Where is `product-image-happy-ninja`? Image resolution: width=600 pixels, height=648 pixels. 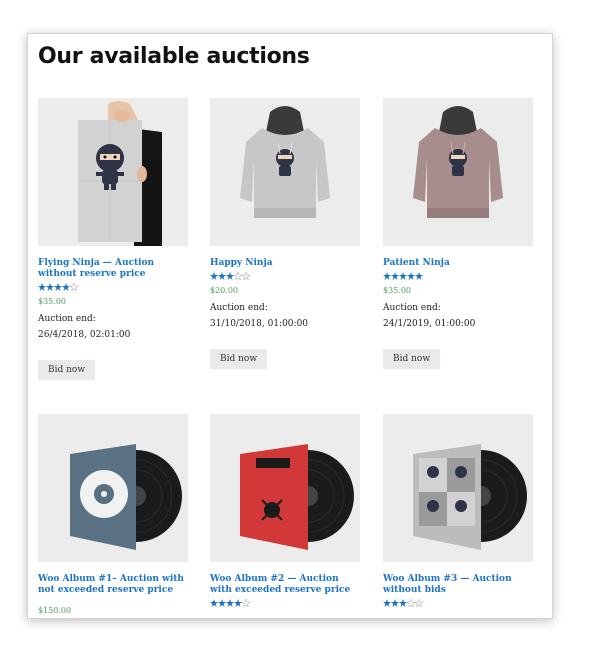 product-image-happy-ninja is located at coordinates (285, 172).